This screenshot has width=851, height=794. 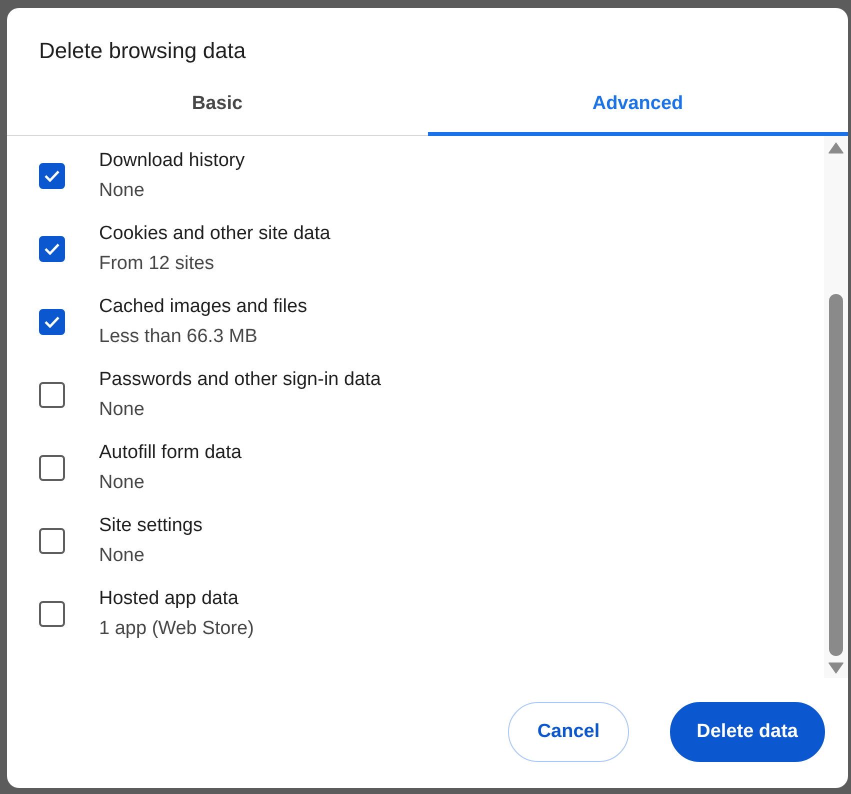 What do you see at coordinates (176, 629) in the screenshot?
I see `item-detail: 1 app (Web Store)` at bounding box center [176, 629].